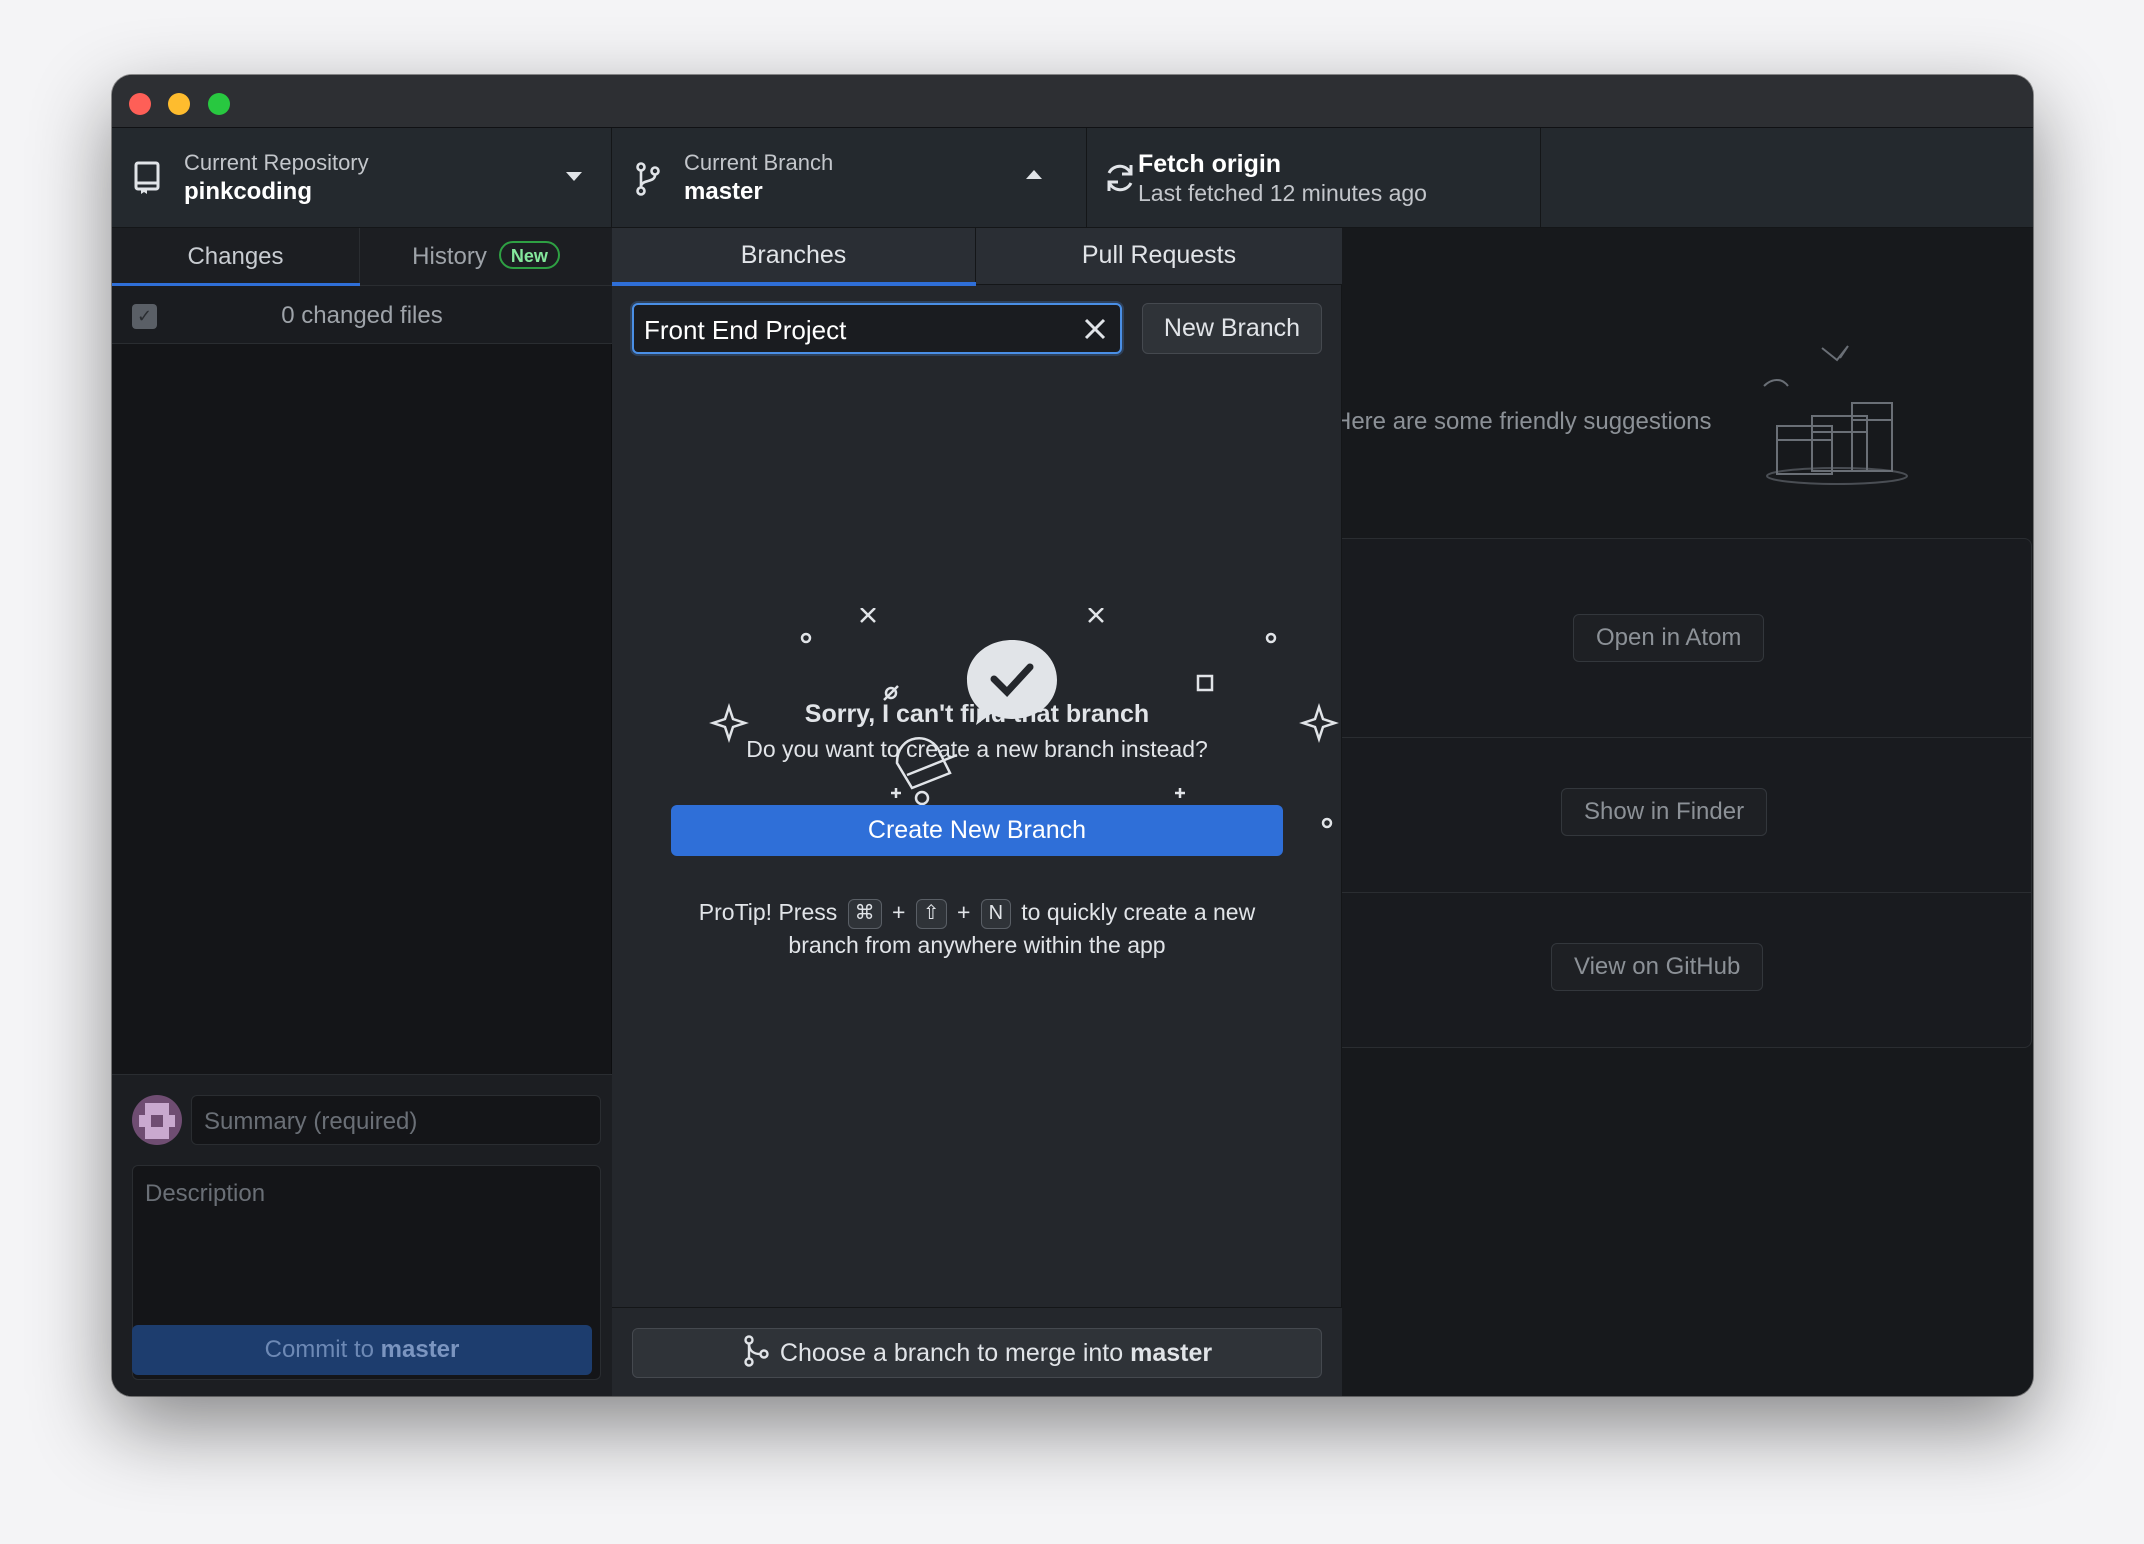 This screenshot has height=1544, width=2144. What do you see at coordinates (1138, 912) in the screenshot?
I see `protip-suffix: to quickly create a new` at bounding box center [1138, 912].